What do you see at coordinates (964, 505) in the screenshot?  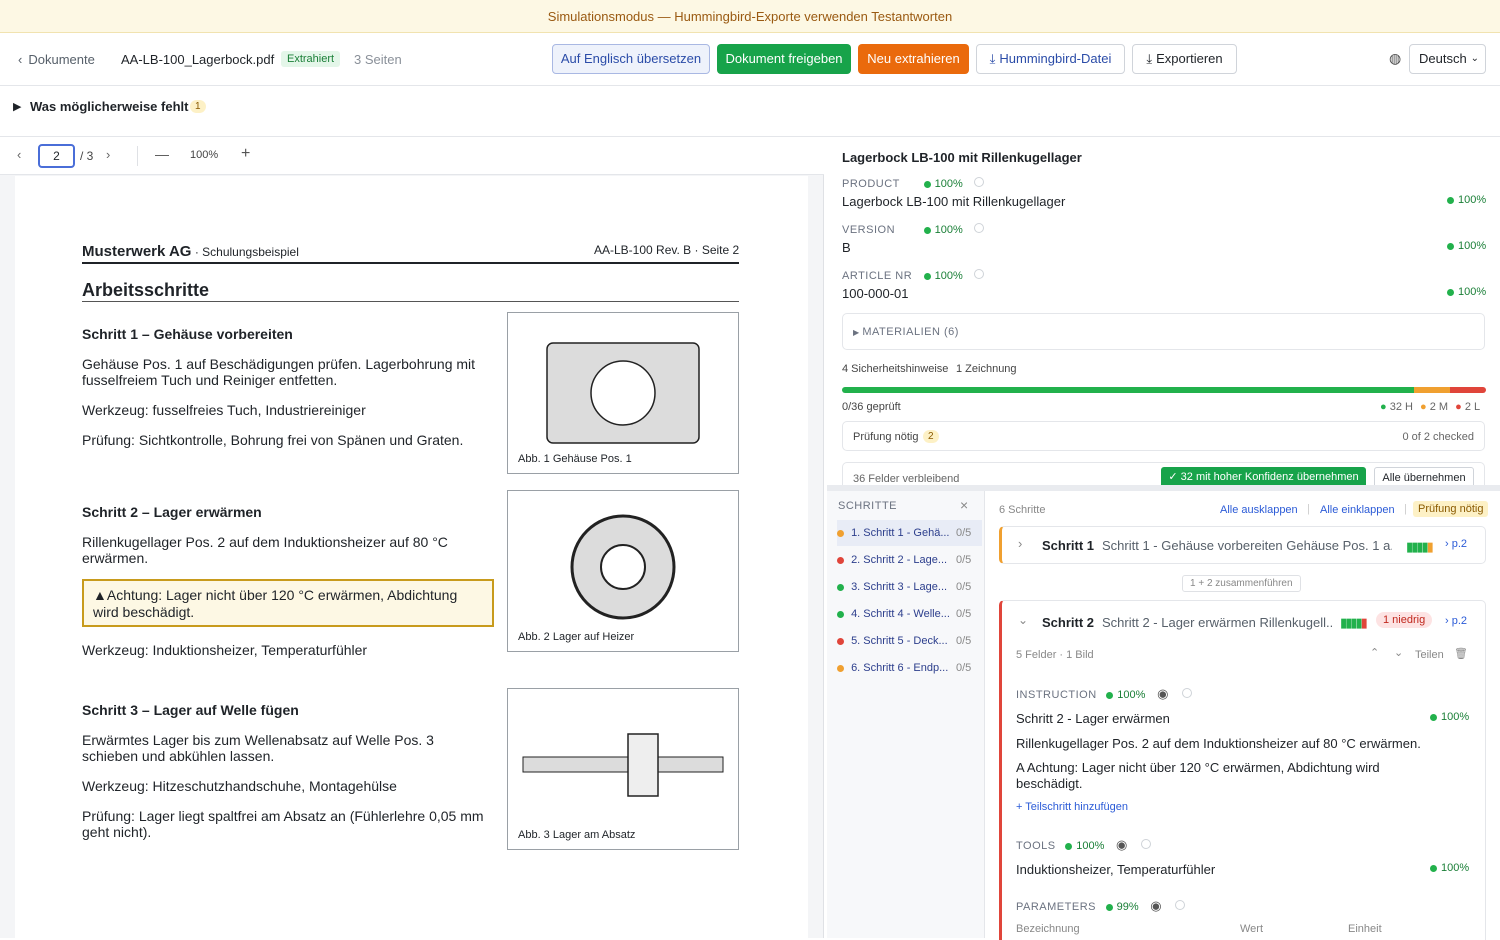 I see `close-icon: ×` at bounding box center [964, 505].